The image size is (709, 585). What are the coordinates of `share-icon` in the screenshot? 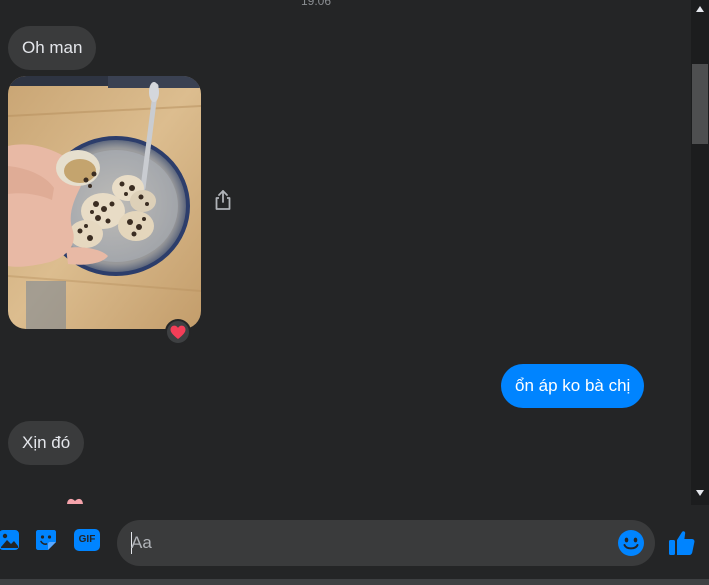 It's located at (223, 200).